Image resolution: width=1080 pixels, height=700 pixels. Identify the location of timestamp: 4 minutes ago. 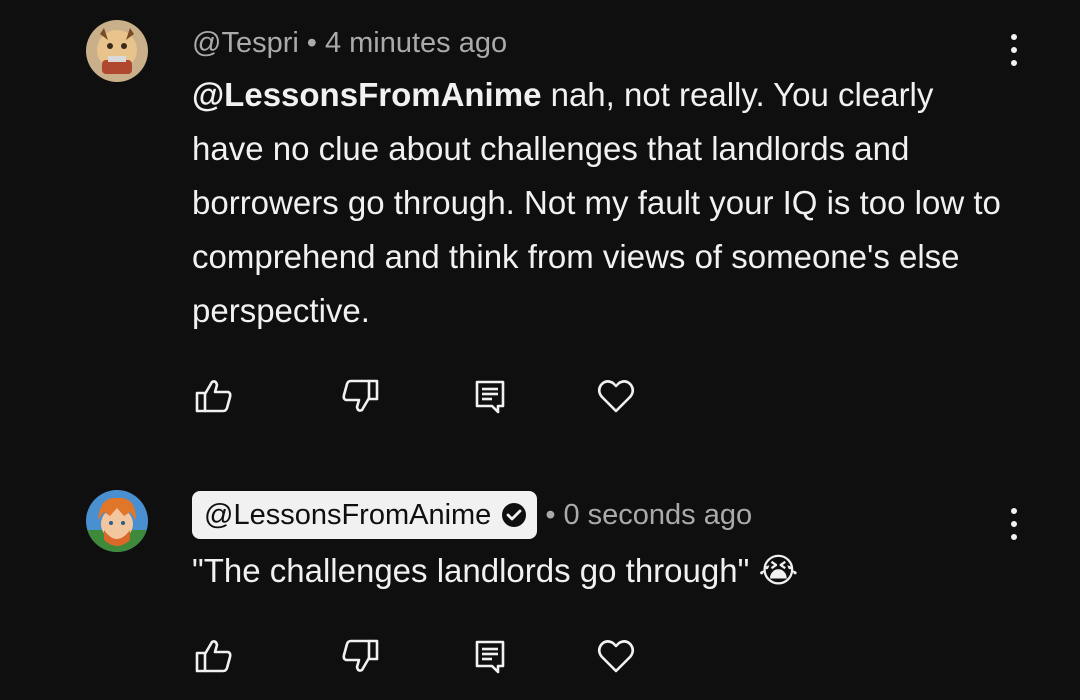
(416, 43).